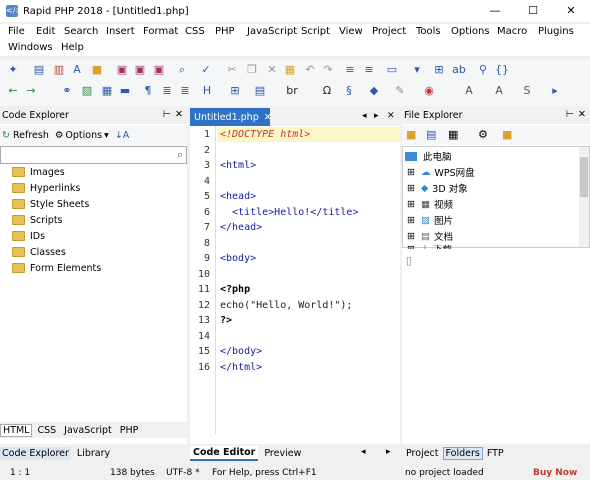  What do you see at coordinates (584, 177) in the screenshot?
I see `scrollbar-thumb` at bounding box center [584, 177].